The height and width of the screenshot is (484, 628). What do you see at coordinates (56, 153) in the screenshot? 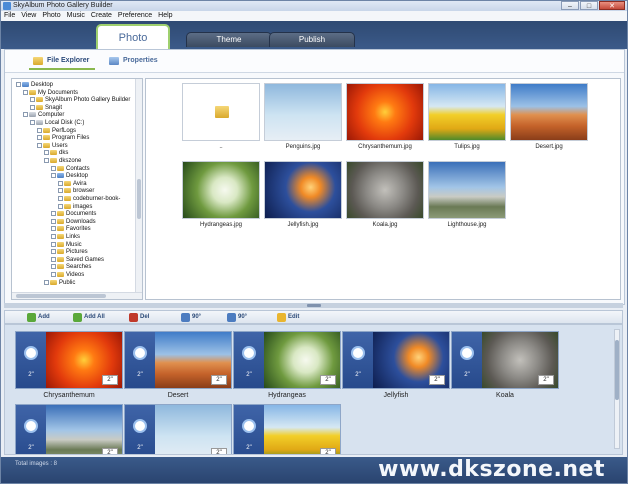
I see `tree-node: dks` at bounding box center [56, 153].